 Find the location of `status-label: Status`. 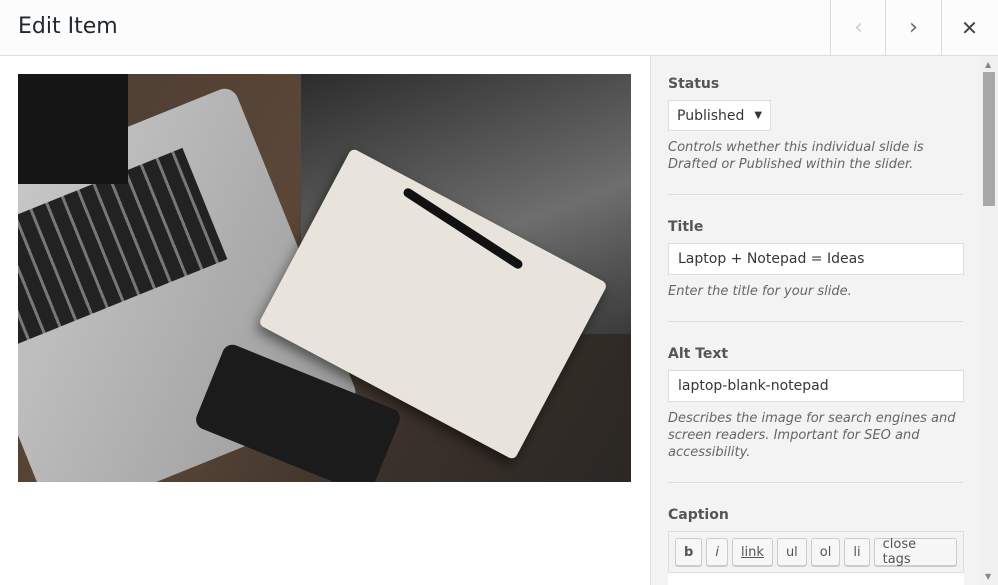

status-label: Status is located at coordinates (694, 84).